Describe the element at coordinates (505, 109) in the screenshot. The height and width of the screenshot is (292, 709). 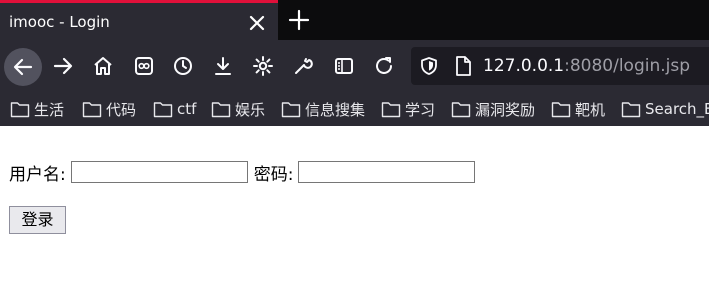
I see `bookmark-label: 漏洞奖励` at that location.